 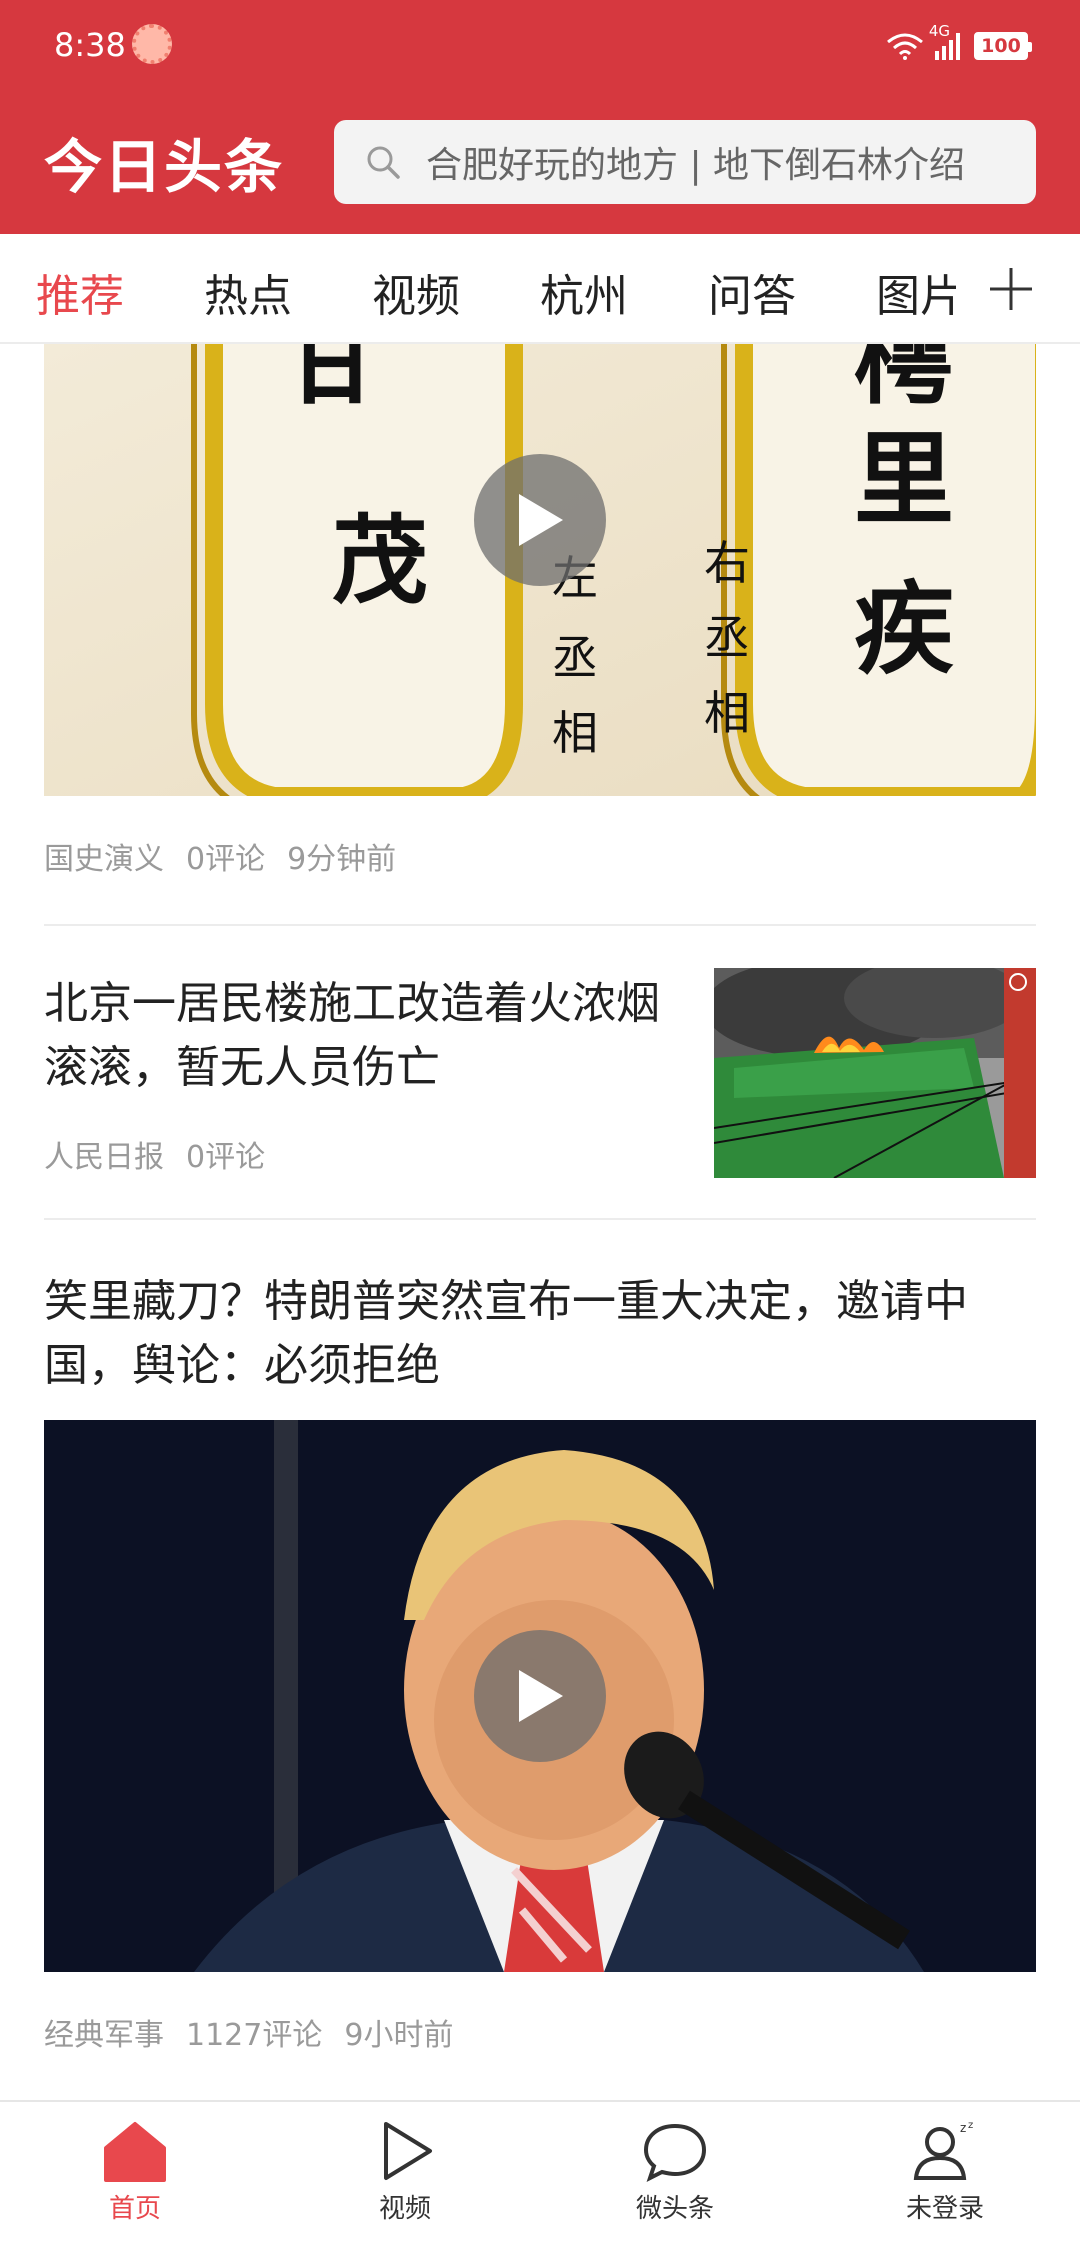 I want to click on user-sleep-icon: z z, so click(x=943, y=2150).